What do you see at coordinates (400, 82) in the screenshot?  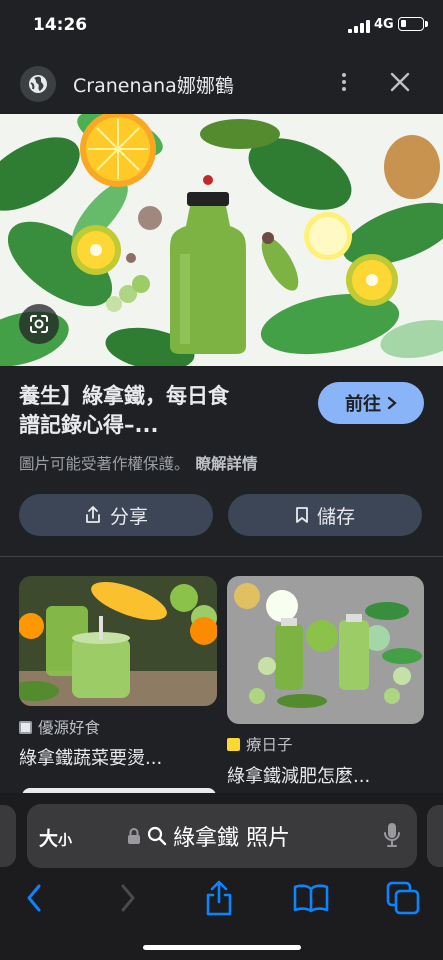 I see `close-icon` at bounding box center [400, 82].